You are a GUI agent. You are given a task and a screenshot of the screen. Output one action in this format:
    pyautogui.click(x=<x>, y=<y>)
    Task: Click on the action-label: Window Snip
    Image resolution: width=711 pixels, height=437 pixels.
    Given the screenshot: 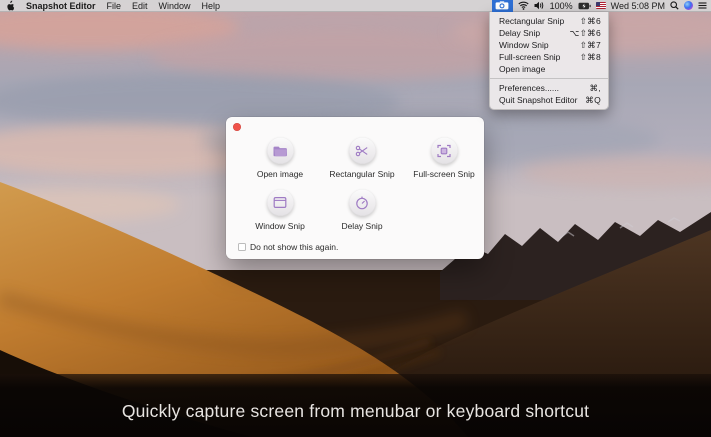 What is the action you would take?
    pyautogui.click(x=280, y=226)
    